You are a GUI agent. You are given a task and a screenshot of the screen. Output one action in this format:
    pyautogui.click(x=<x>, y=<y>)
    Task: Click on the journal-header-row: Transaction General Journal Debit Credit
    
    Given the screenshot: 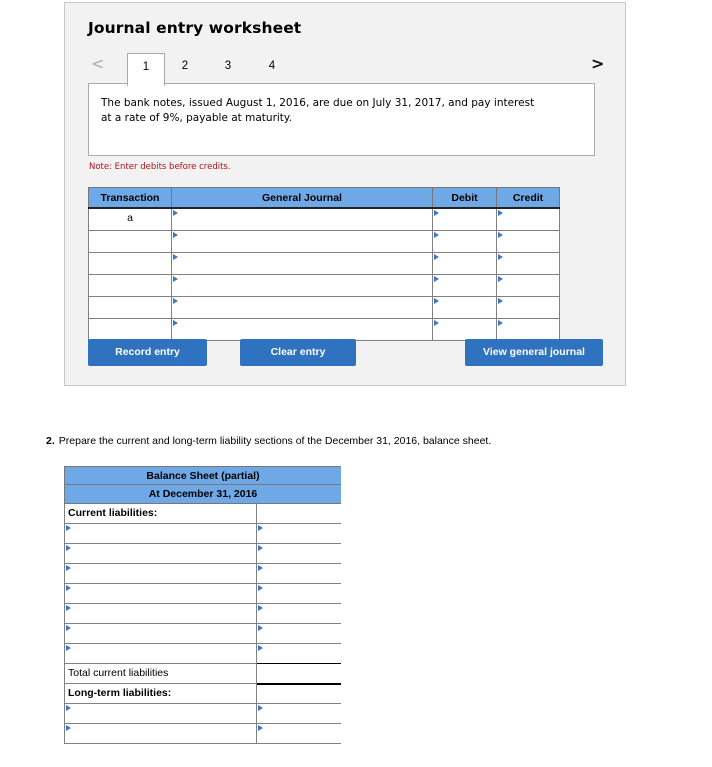 What is the action you would take?
    pyautogui.click(x=324, y=198)
    